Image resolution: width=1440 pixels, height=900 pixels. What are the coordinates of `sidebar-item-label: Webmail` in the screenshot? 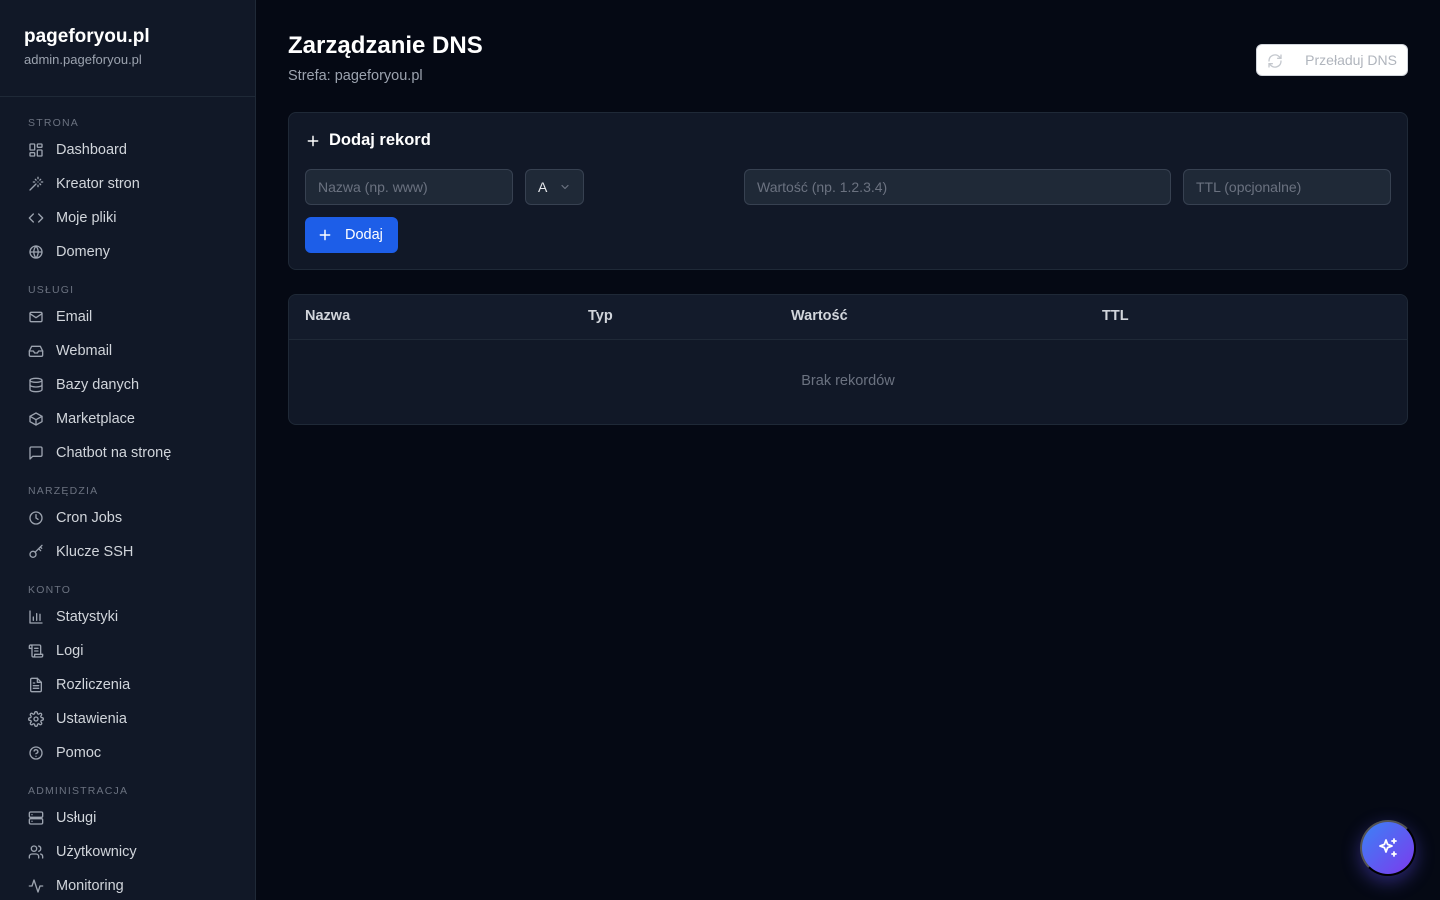 It's located at (84, 351).